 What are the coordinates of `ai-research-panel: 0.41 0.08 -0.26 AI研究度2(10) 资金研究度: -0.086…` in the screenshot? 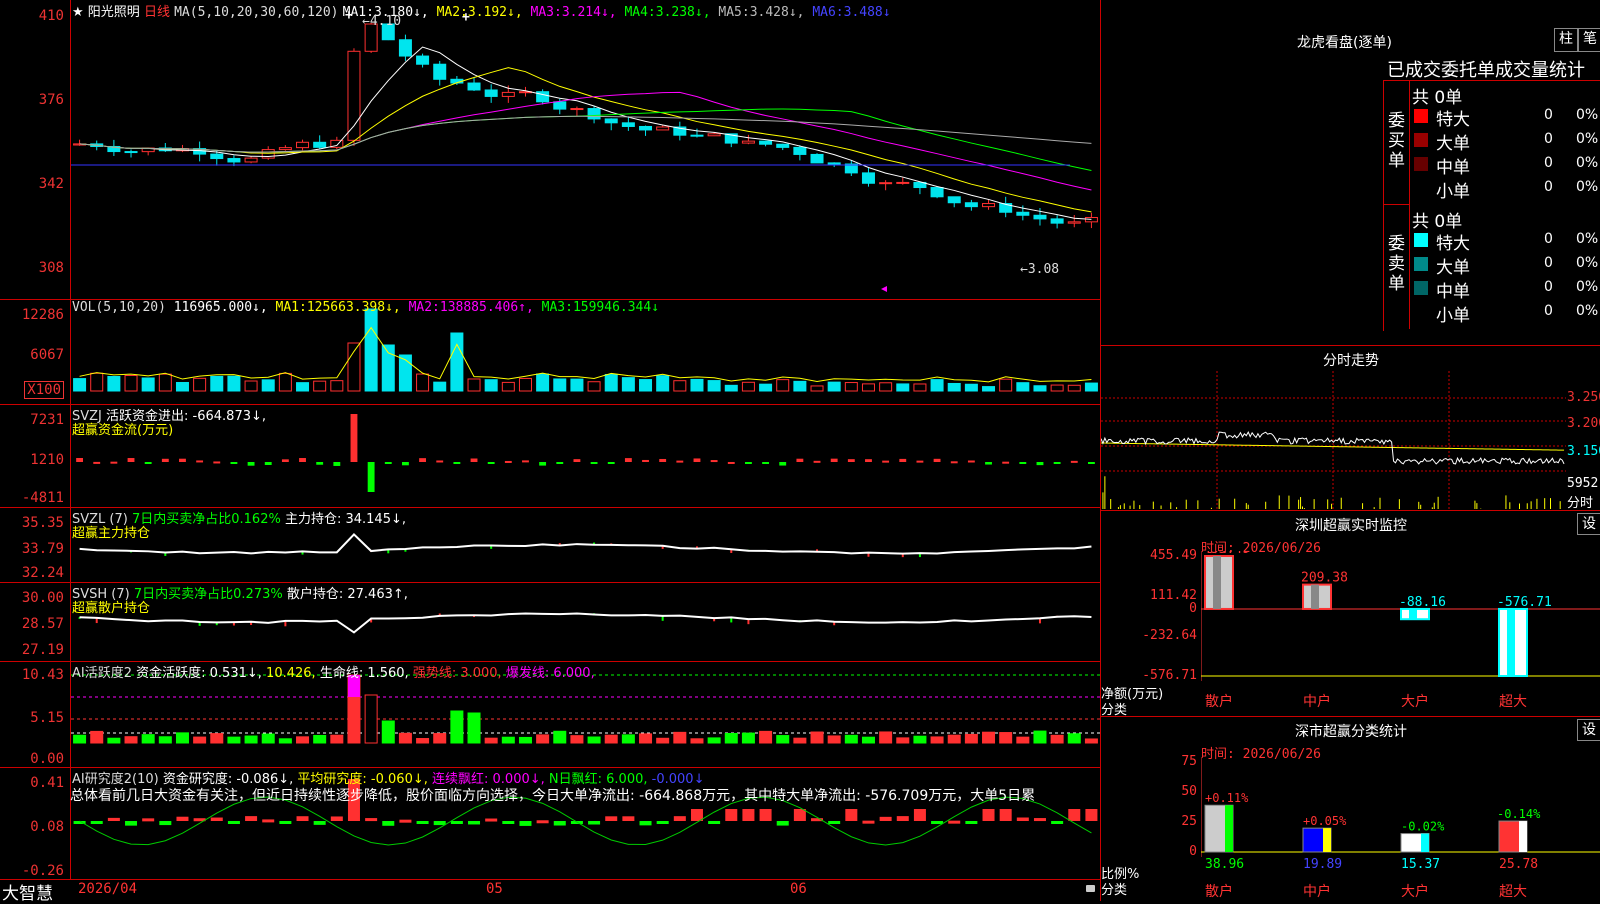 It's located at (550, 823).